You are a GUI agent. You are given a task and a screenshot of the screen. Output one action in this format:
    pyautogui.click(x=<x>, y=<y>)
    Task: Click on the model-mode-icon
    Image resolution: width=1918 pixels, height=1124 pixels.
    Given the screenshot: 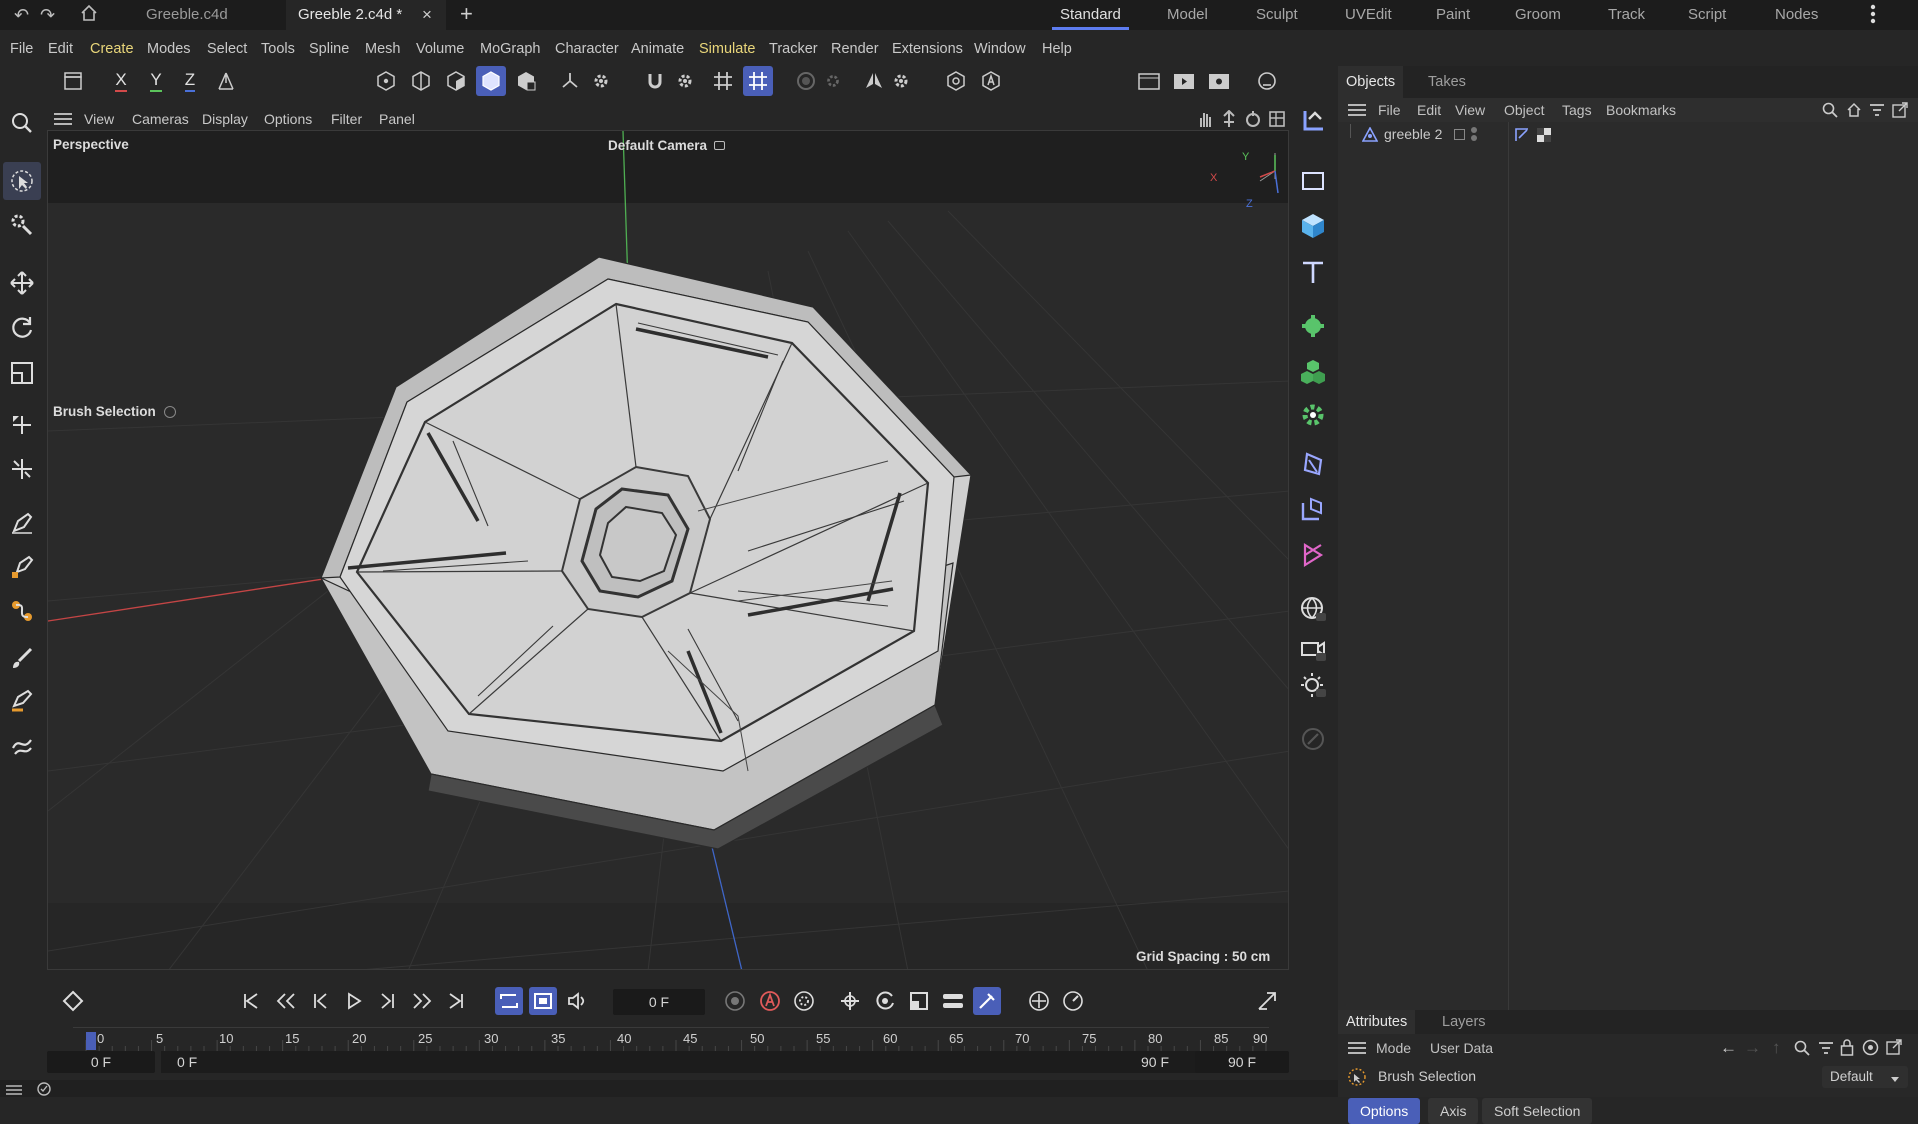 What is the action you would take?
    pyautogui.click(x=491, y=81)
    